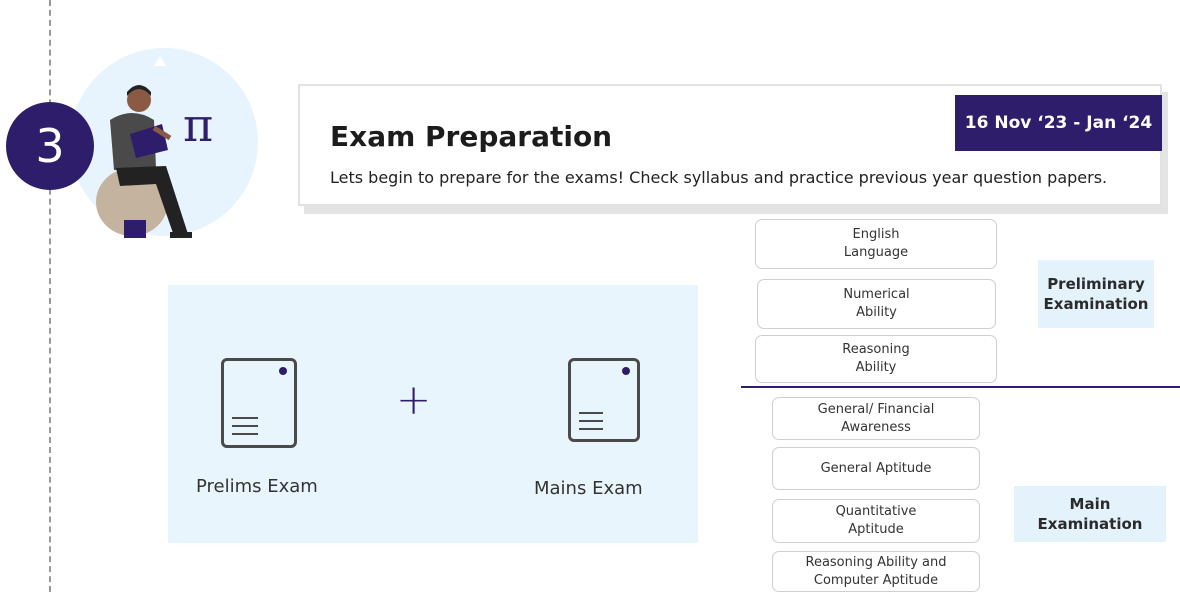 Image resolution: width=1180 pixels, height=592 pixels. I want to click on subject-english-language: English Language, so click(876, 244).